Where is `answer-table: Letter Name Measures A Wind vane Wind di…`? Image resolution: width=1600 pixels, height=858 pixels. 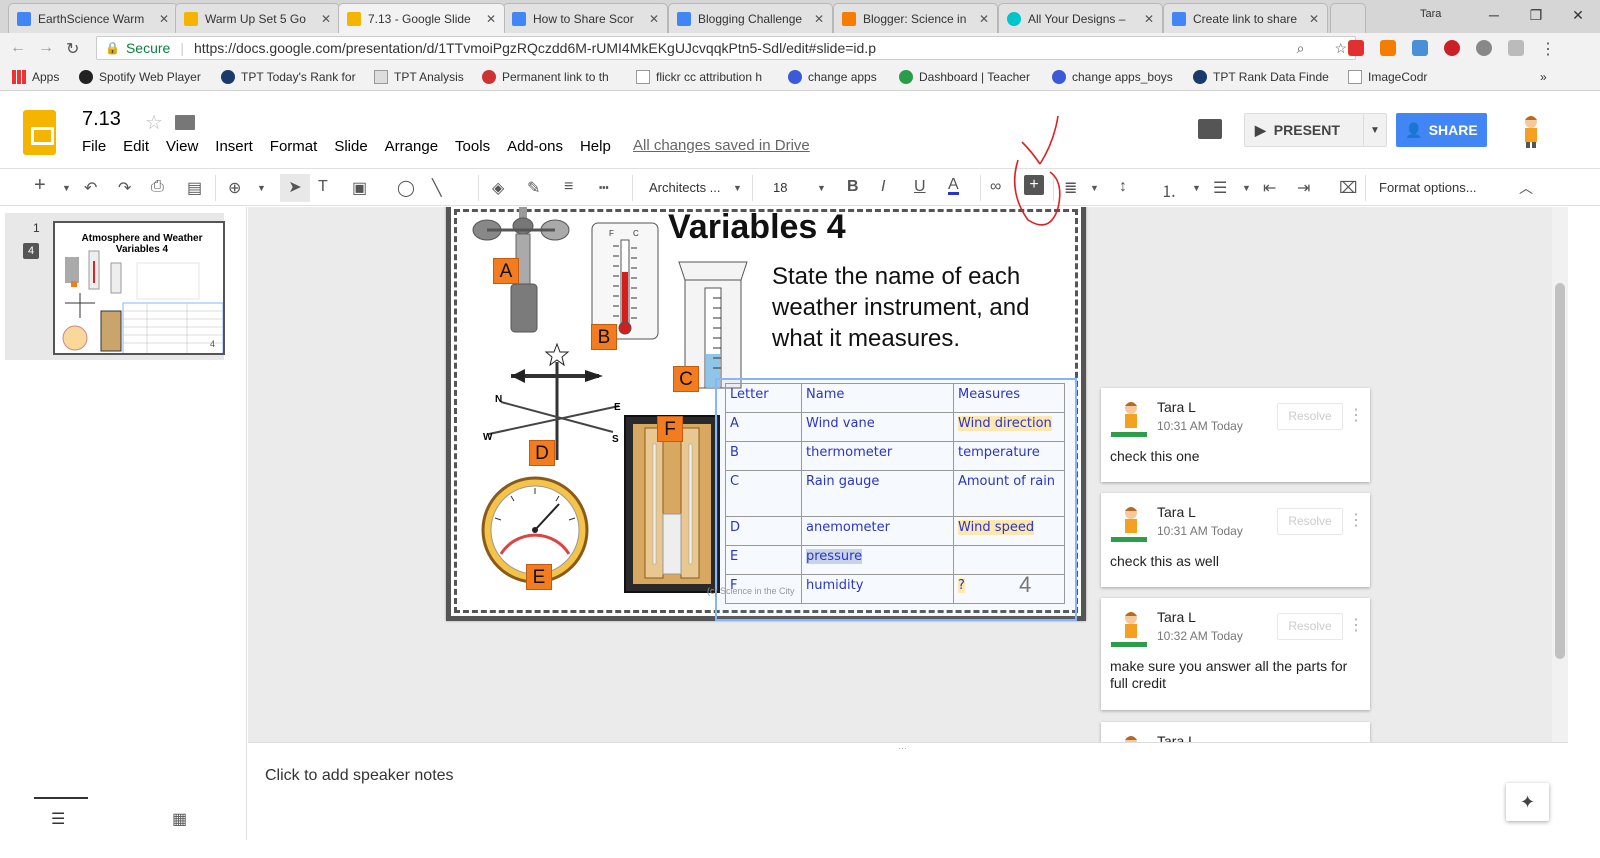 answer-table: Letter Name Measures A Wind vane Wind di… is located at coordinates (895, 493).